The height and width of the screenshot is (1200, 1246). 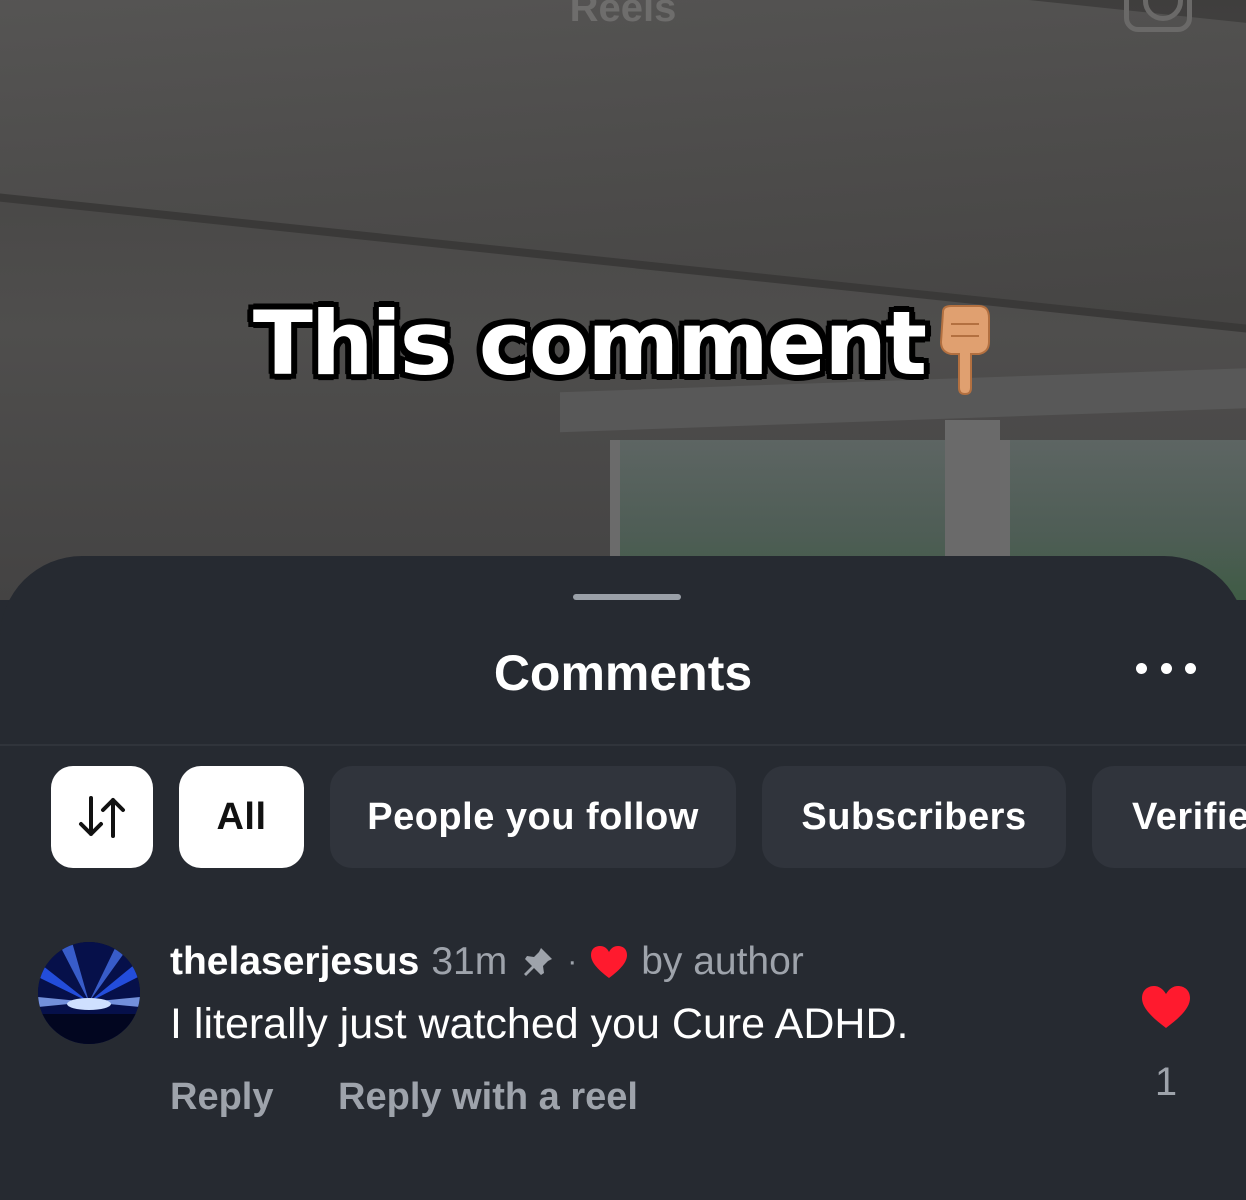 I want to click on backhand-index-pointing-down-icon, so click(x=963, y=350).